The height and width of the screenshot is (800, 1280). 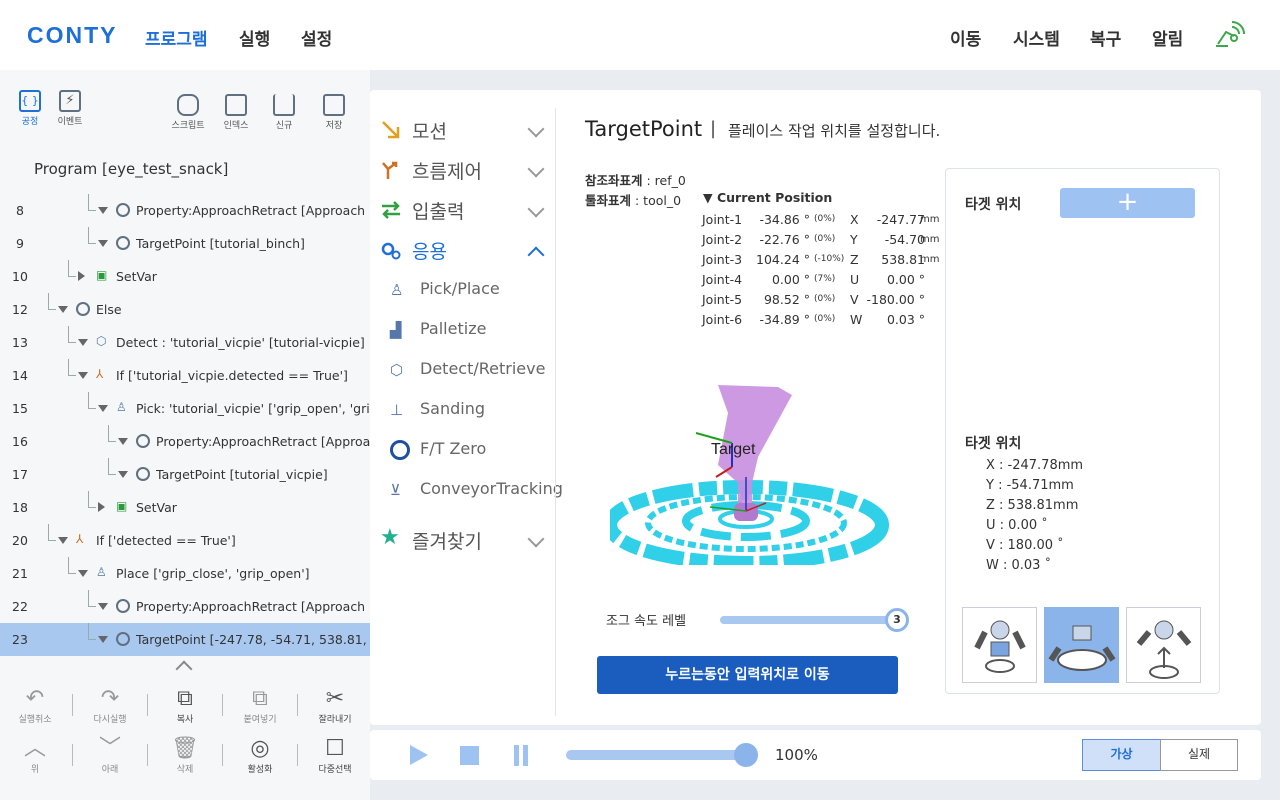 What do you see at coordinates (260, 705) in the screenshot?
I see `paste-button: ⧉ 붙여넣기` at bounding box center [260, 705].